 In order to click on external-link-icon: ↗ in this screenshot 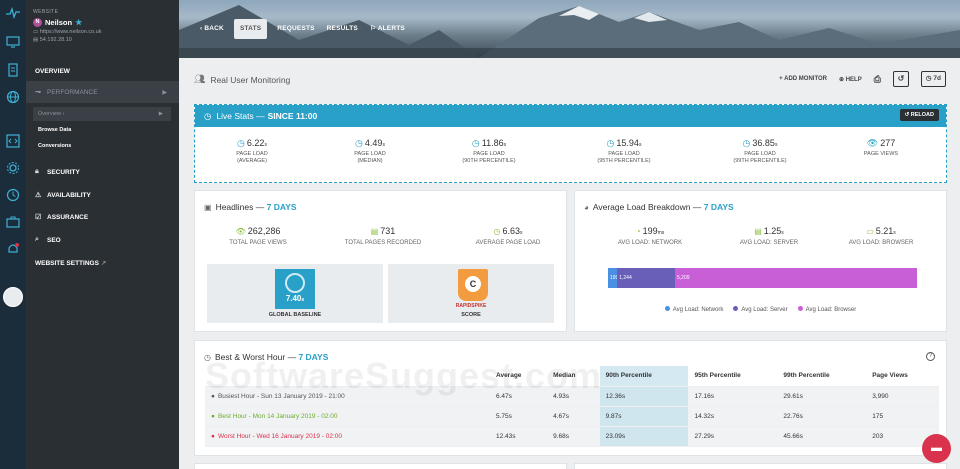, I will do `click(103, 263)`.